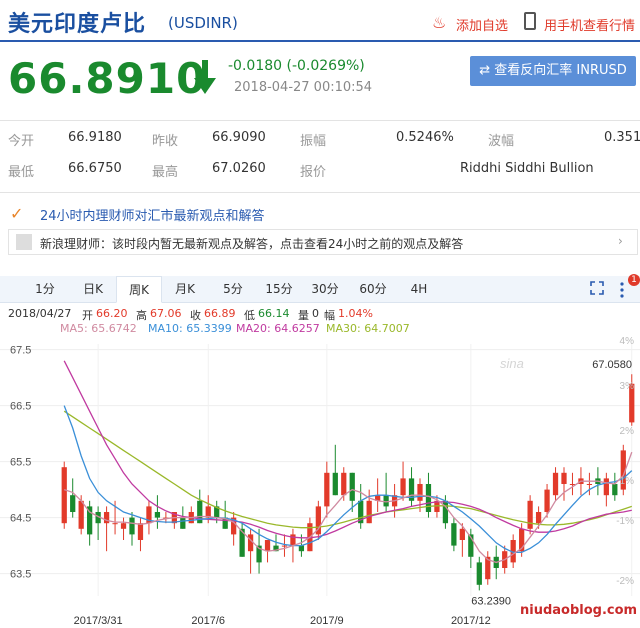  I want to click on tab-daily: 日K, so click(93, 289).